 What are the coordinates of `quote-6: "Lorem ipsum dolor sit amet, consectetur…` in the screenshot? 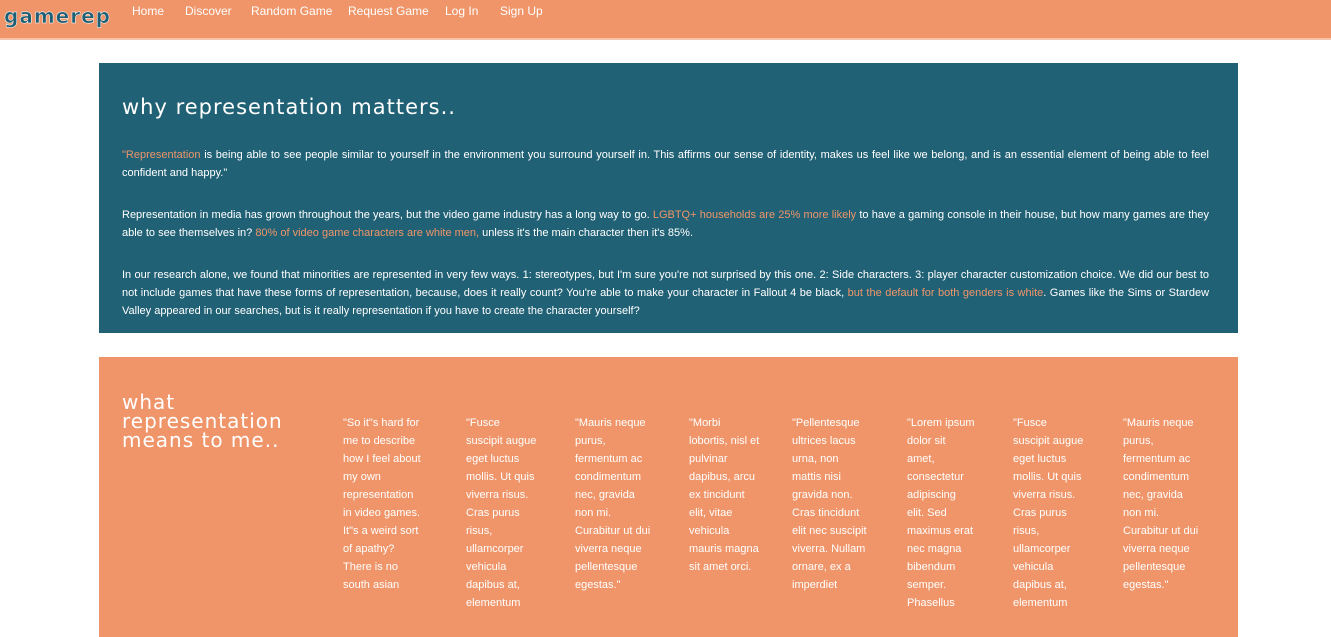 It's located at (941, 513).